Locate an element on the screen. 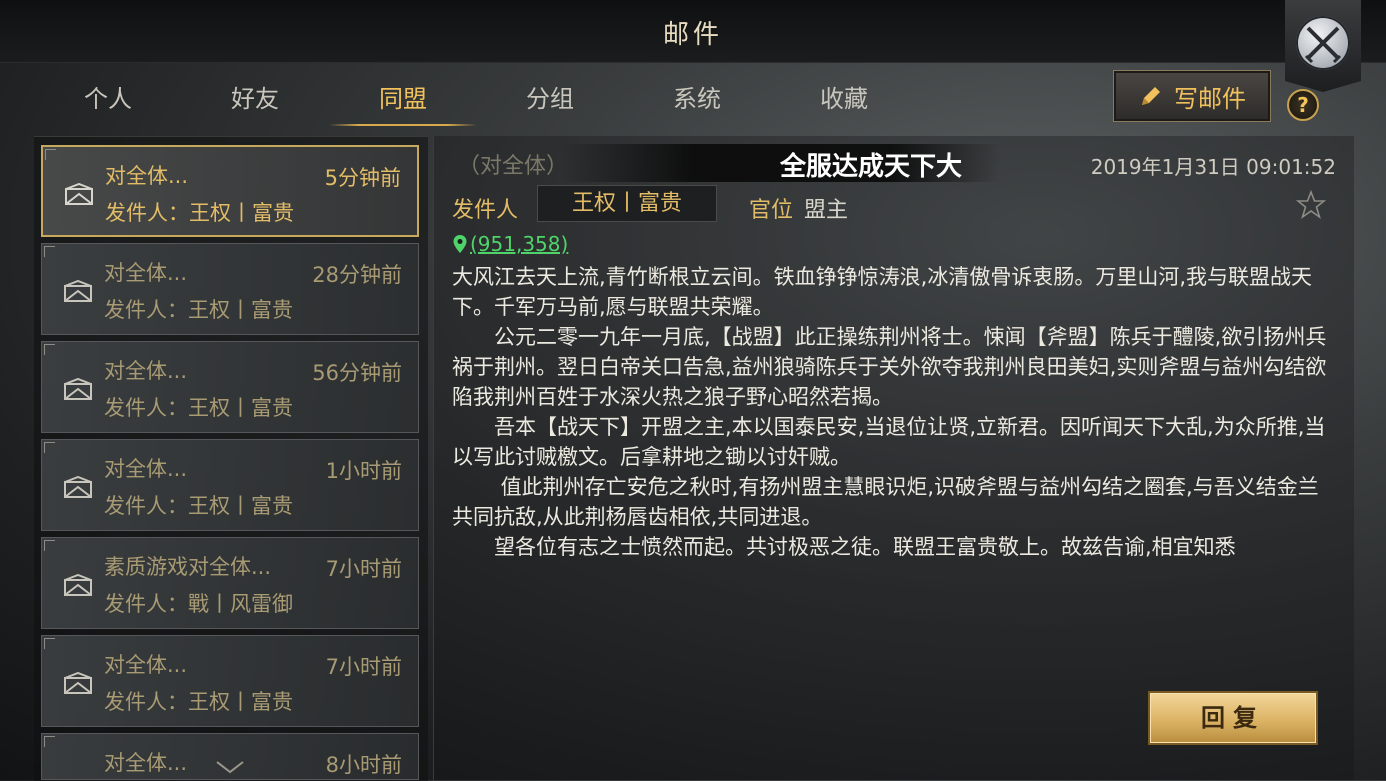  crossed-swords-icon is located at coordinates (1323, 43).